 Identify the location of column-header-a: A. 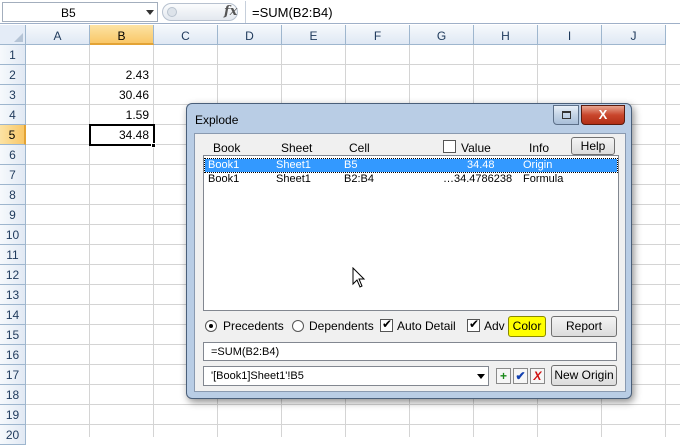
(58, 35).